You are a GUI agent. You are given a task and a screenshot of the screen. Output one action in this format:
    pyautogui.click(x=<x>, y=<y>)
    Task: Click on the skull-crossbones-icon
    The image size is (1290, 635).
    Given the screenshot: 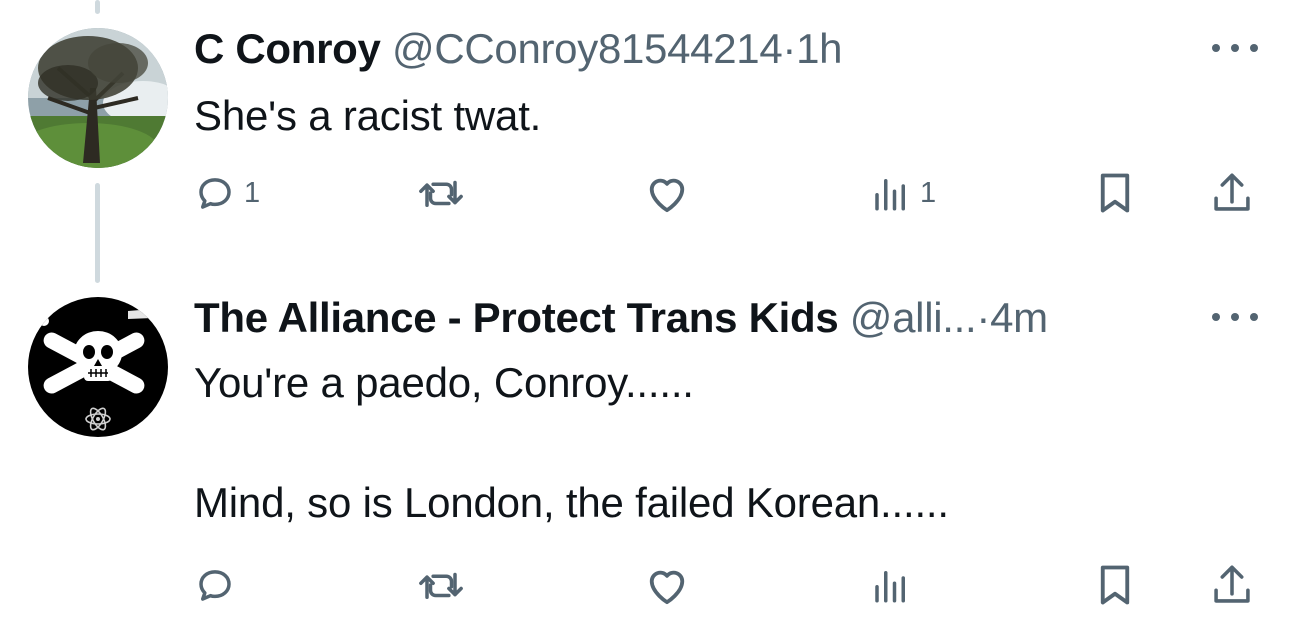 What is the action you would take?
    pyautogui.click(x=98, y=367)
    